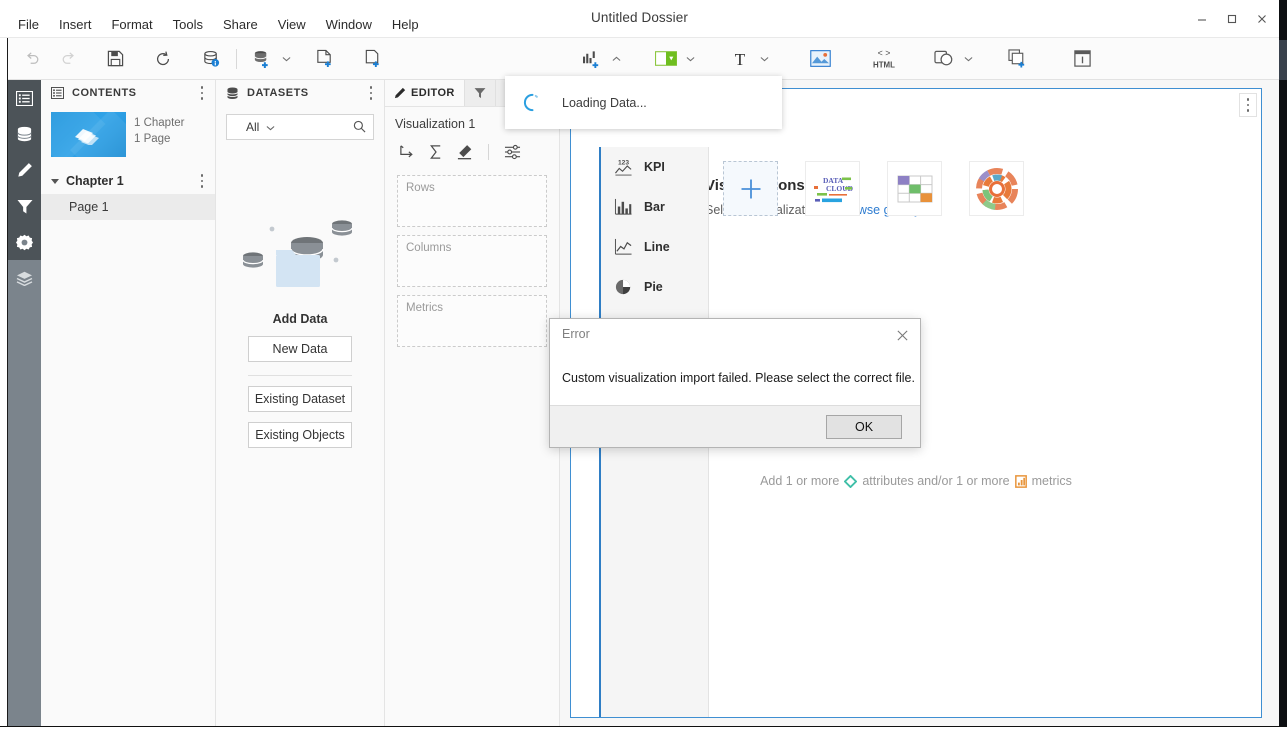  I want to click on contents-panel-more-icon, so click(202, 93).